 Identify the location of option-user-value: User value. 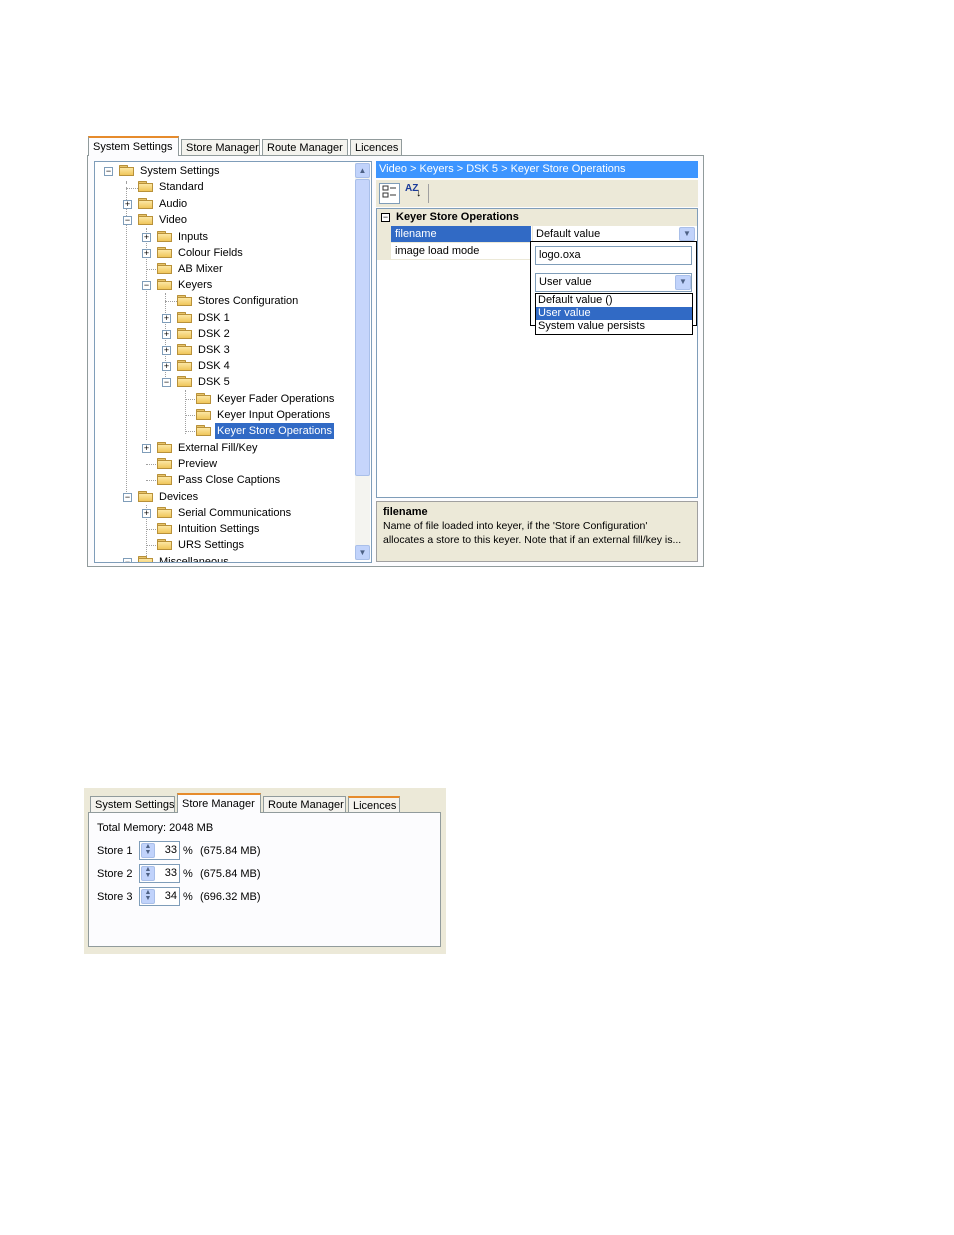
(614, 313).